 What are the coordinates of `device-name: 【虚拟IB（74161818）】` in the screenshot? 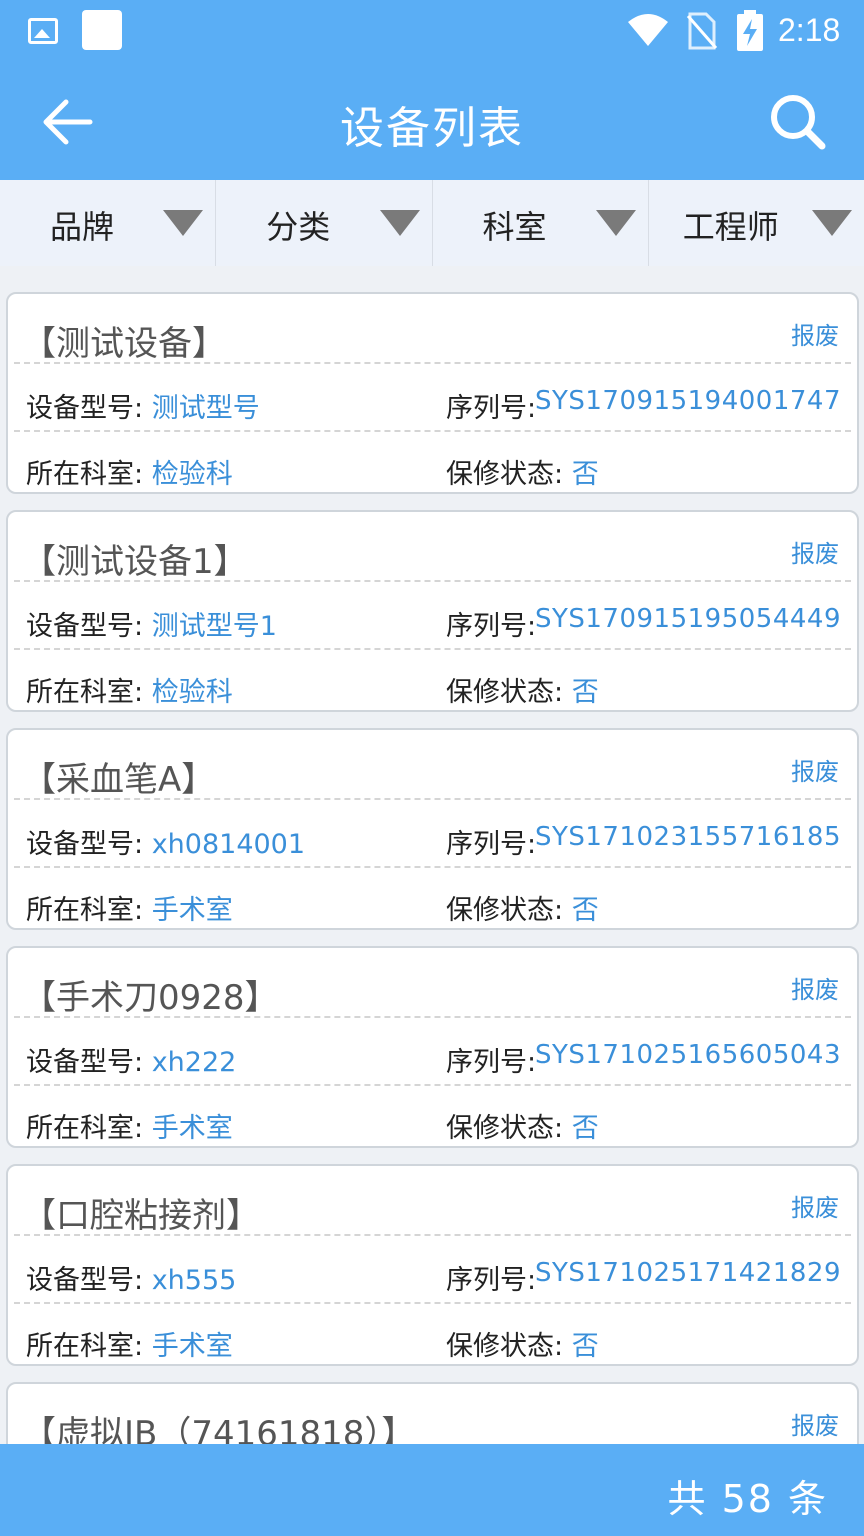 It's located at (219, 1429).